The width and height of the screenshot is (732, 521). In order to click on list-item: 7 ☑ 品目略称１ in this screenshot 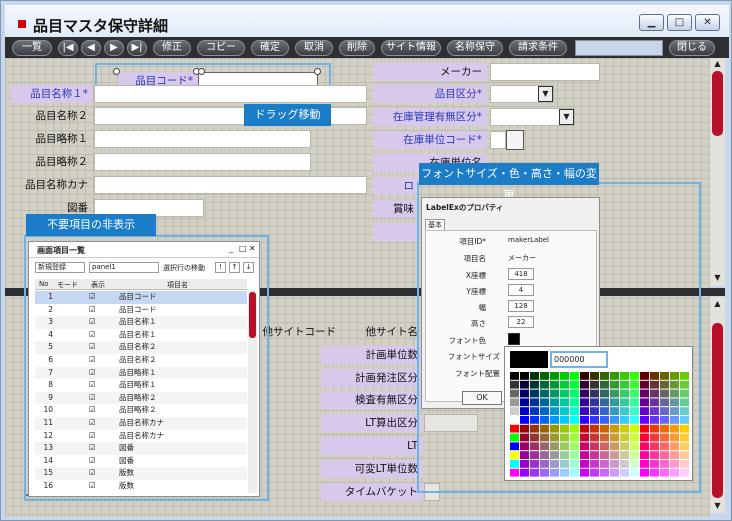, I will do `click(141, 373)`.